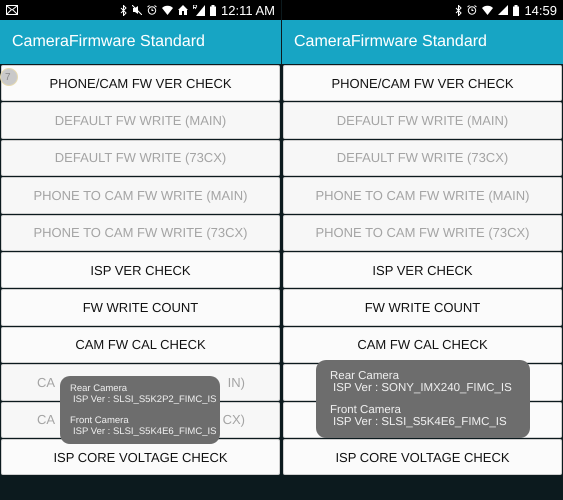 This screenshot has width=563, height=500. What do you see at coordinates (144, 399) in the screenshot?
I see `isp-version: ISP Ver : SLSI_S5K2P2_FIMC_IS` at bounding box center [144, 399].